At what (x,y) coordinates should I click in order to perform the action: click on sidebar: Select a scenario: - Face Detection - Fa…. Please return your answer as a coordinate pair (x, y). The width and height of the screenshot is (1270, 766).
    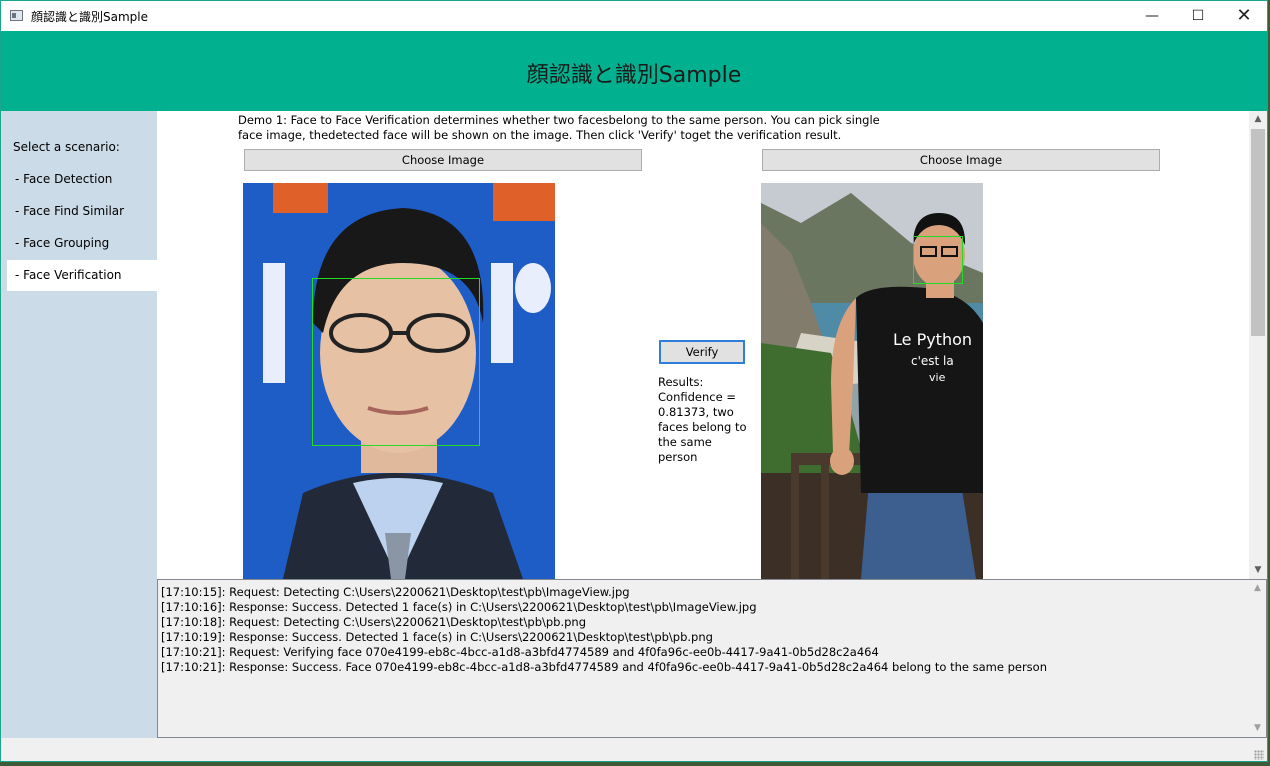
    Looking at the image, I should click on (79, 424).